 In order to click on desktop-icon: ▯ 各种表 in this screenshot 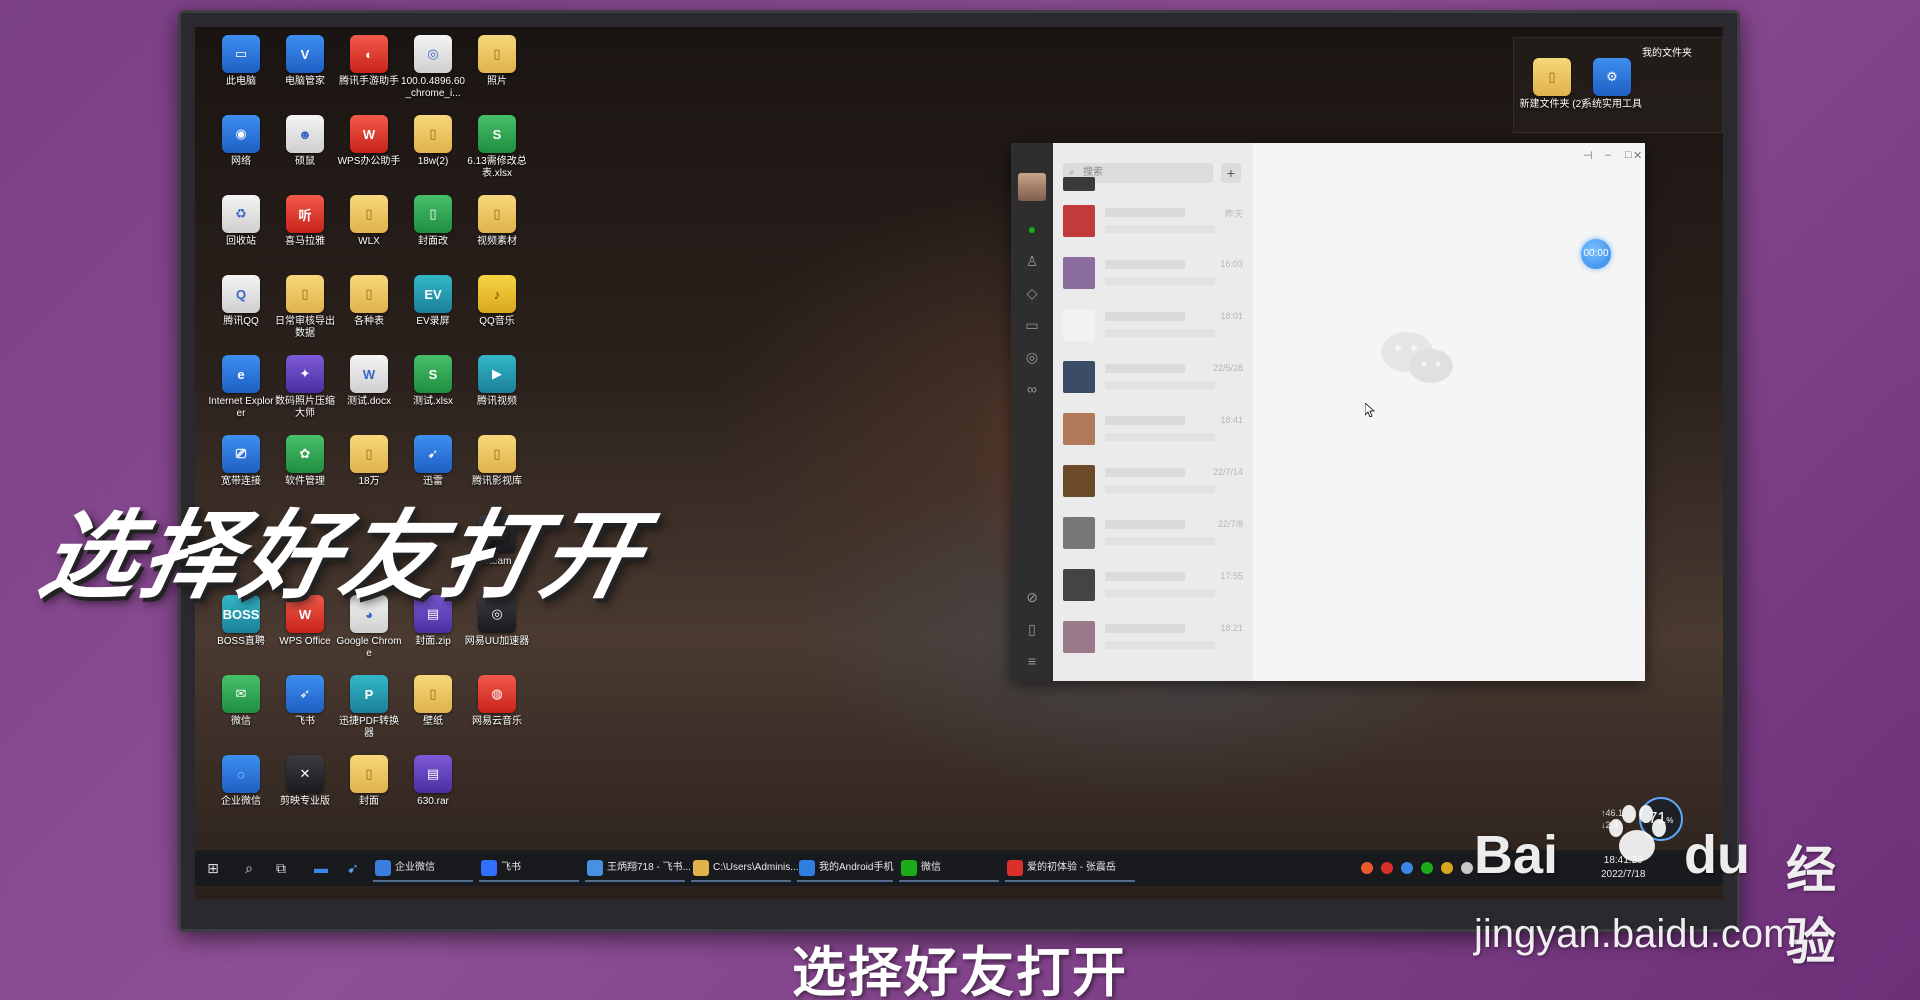, I will do `click(369, 314)`.